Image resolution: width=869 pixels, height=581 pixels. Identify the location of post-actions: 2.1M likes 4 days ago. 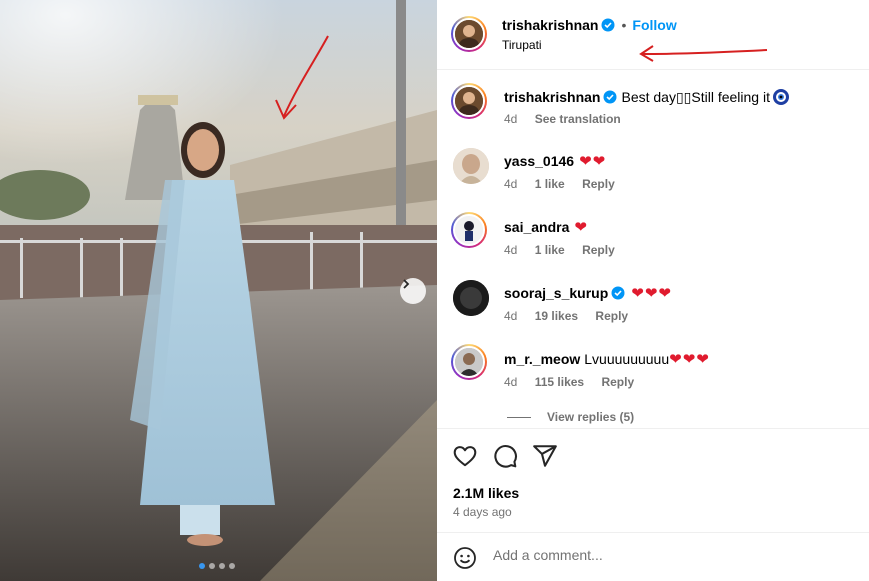
(653, 480).